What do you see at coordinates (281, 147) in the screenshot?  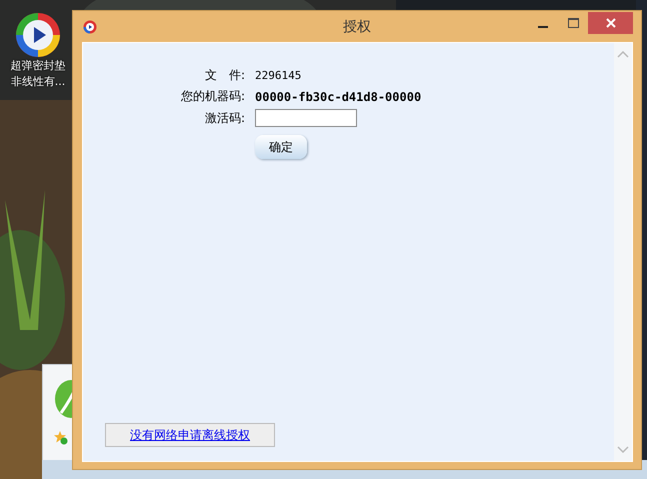 I see `confirm-button: 确定` at bounding box center [281, 147].